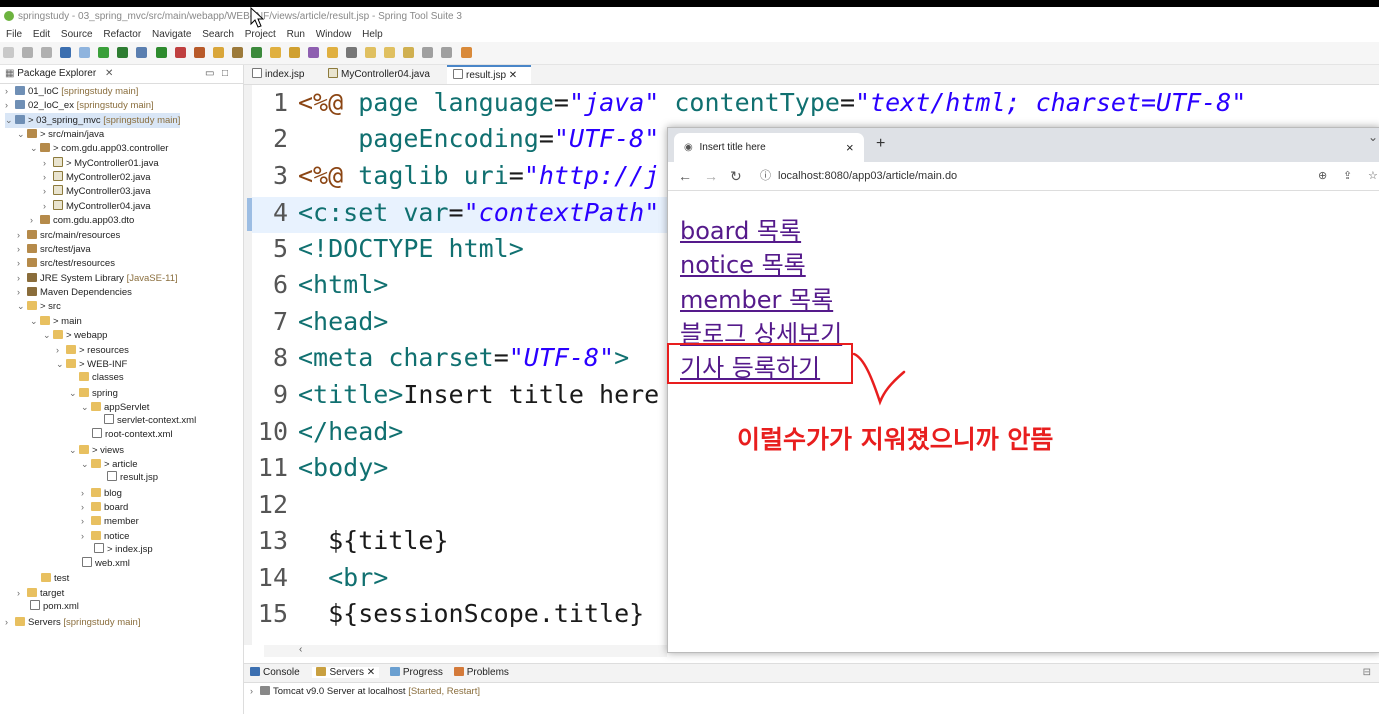 Image resolution: width=1379 pixels, height=715 pixels. I want to click on tree-item-src-main-java: ⌄ > src/main/java, so click(60, 134).